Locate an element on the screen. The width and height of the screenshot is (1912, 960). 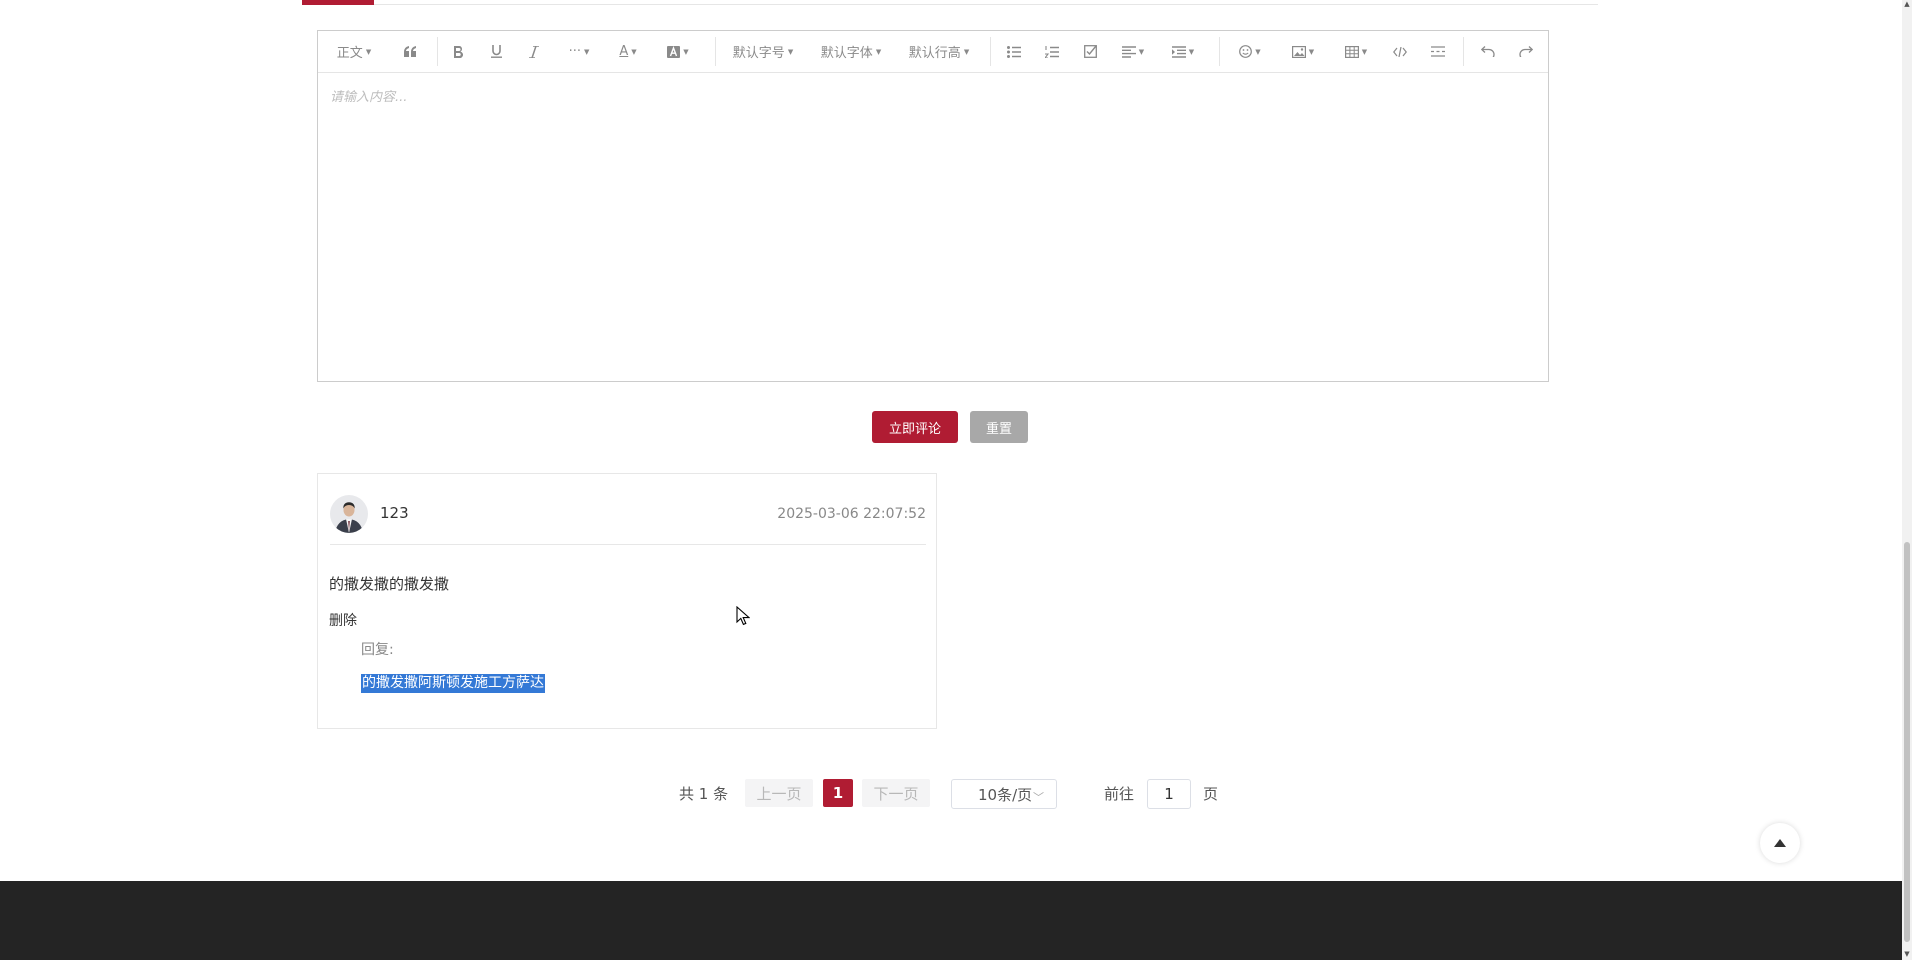
align-left-icon is located at coordinates (1128, 51).